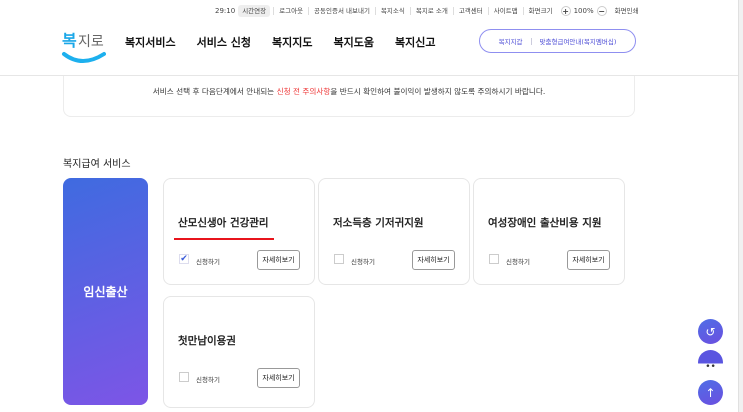  What do you see at coordinates (91, 42) in the screenshot?
I see `svg-text: 지로` at bounding box center [91, 42].